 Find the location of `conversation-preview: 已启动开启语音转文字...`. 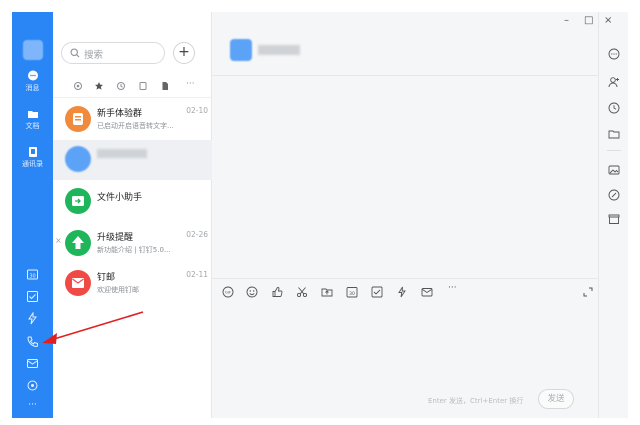

conversation-preview: 已启动开启语音转文字... is located at coordinates (135, 126).